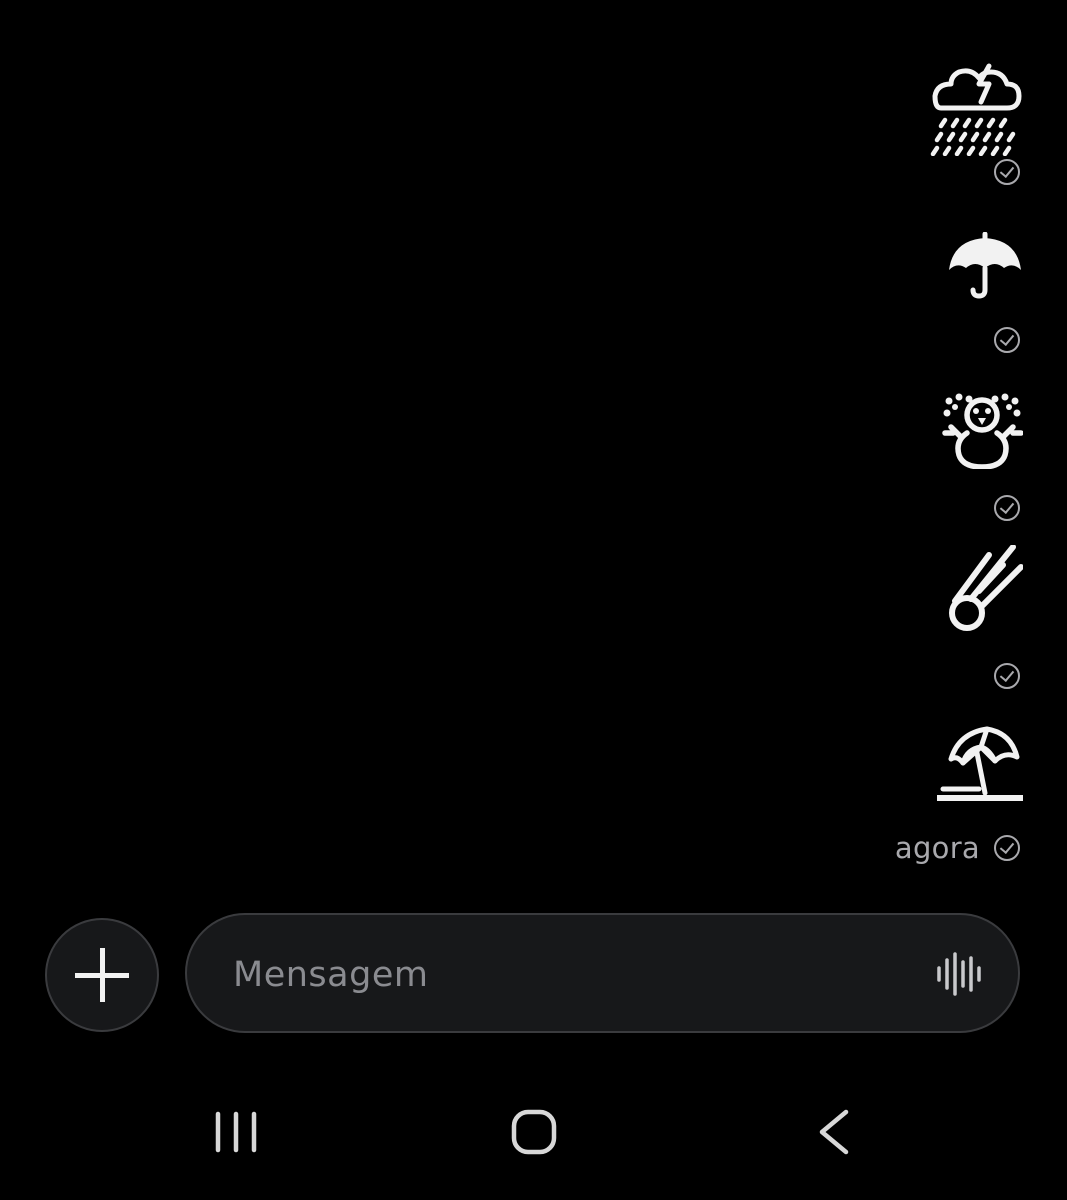 This screenshot has width=1067, height=1200. Describe the element at coordinates (959, 974) in the screenshot. I see `voice-waveform-icon` at that location.